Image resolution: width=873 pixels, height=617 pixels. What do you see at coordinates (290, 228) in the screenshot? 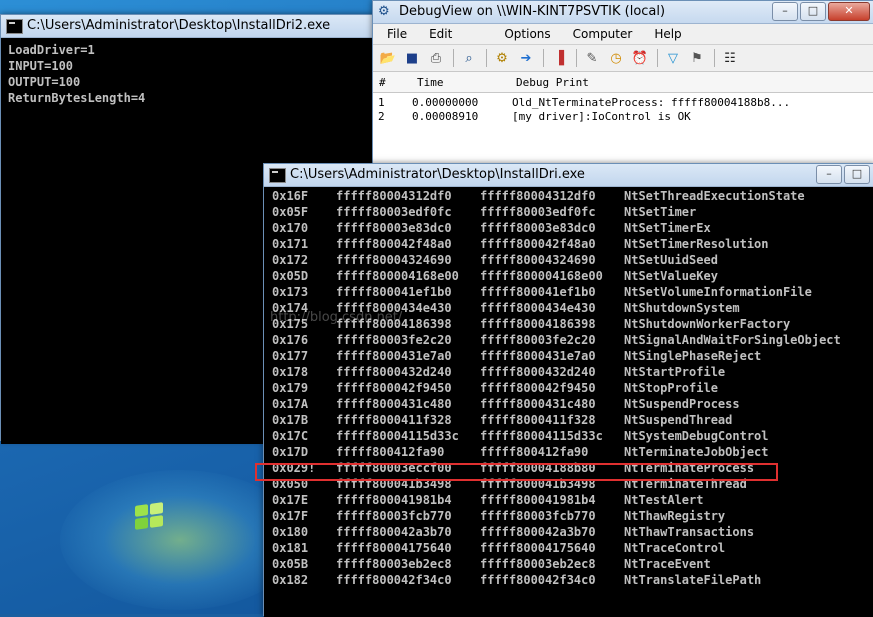
I see `syscall-index: 0x170` at bounding box center [290, 228].